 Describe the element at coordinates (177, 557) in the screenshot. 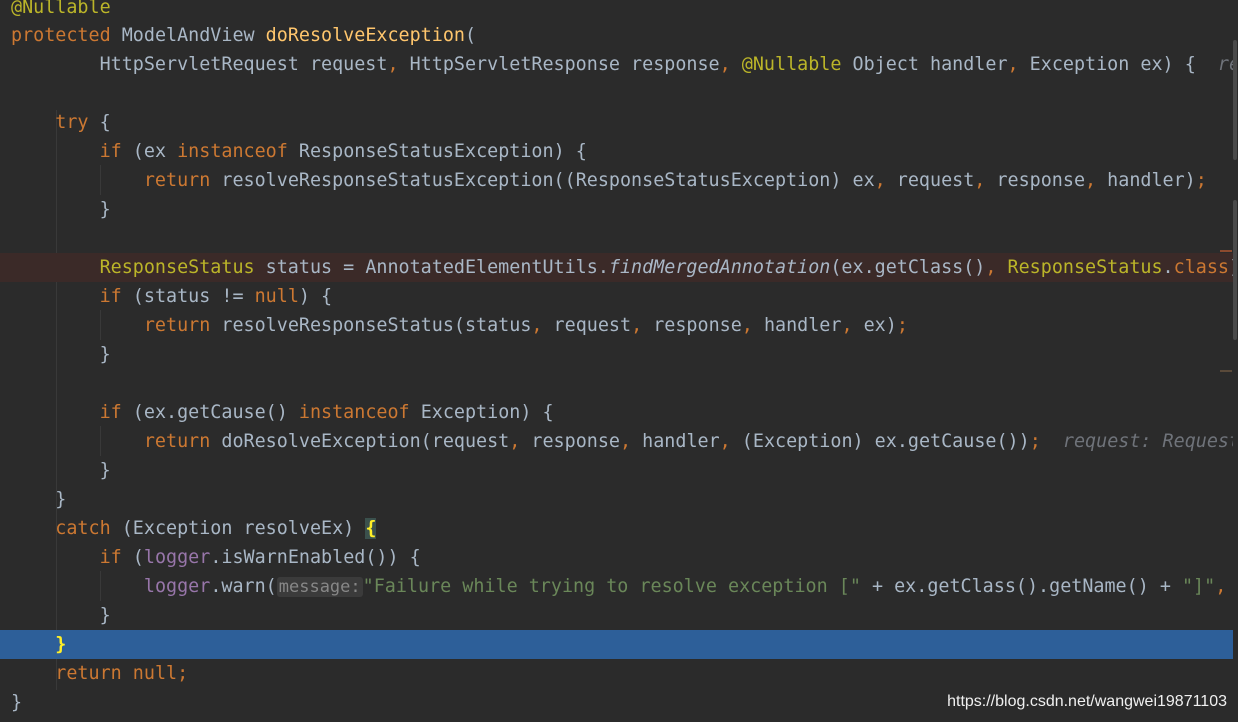

I see `field-token: logger` at that location.